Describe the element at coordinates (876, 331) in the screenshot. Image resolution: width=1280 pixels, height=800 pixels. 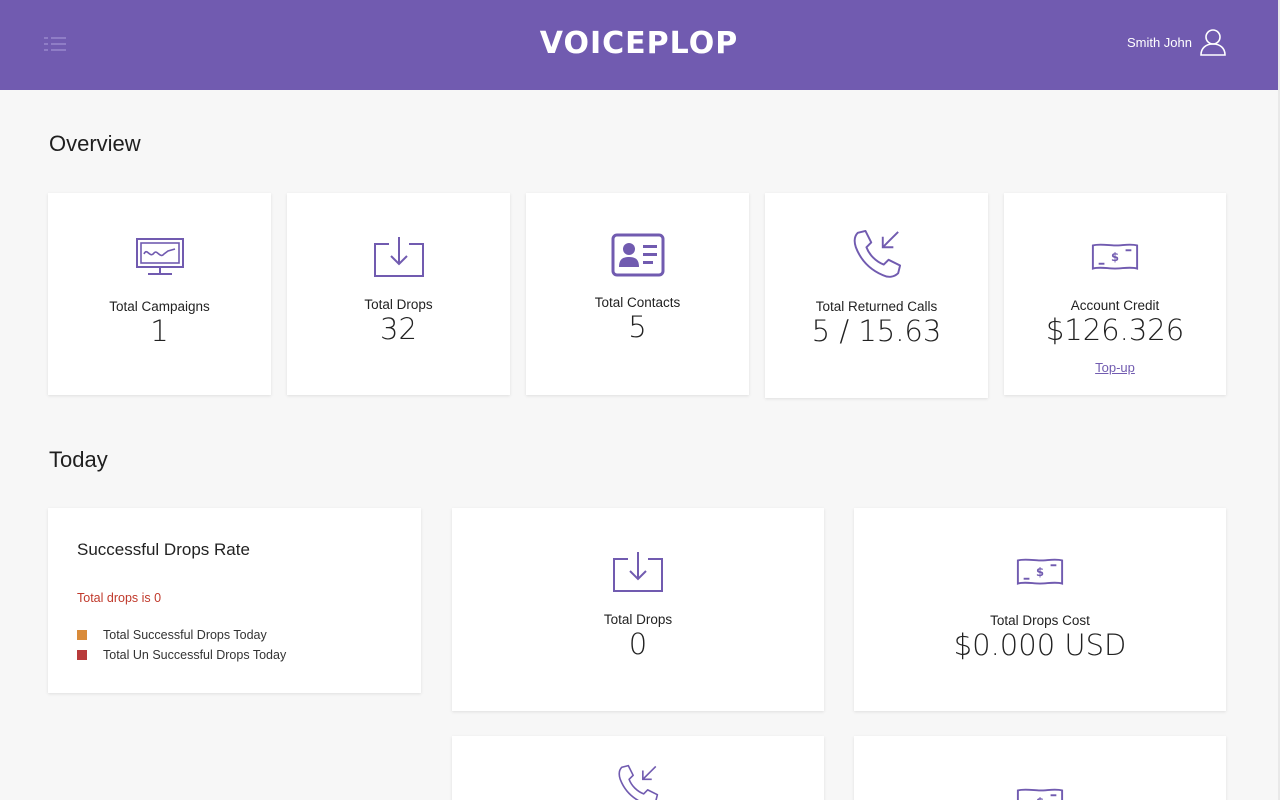
I see `stat-value: 5 / 15.63` at that location.